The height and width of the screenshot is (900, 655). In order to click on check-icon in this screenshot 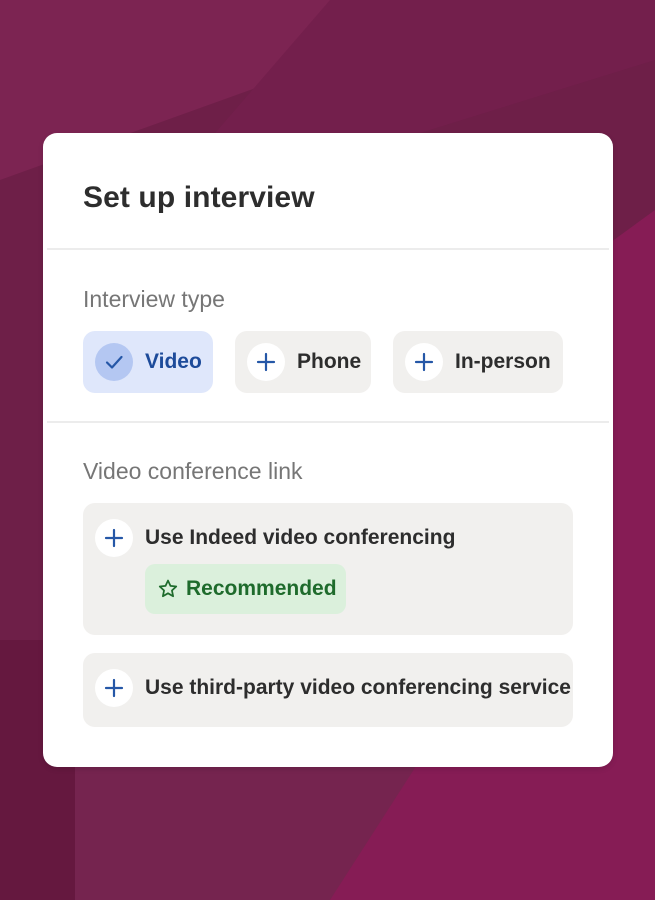, I will do `click(114, 362)`.